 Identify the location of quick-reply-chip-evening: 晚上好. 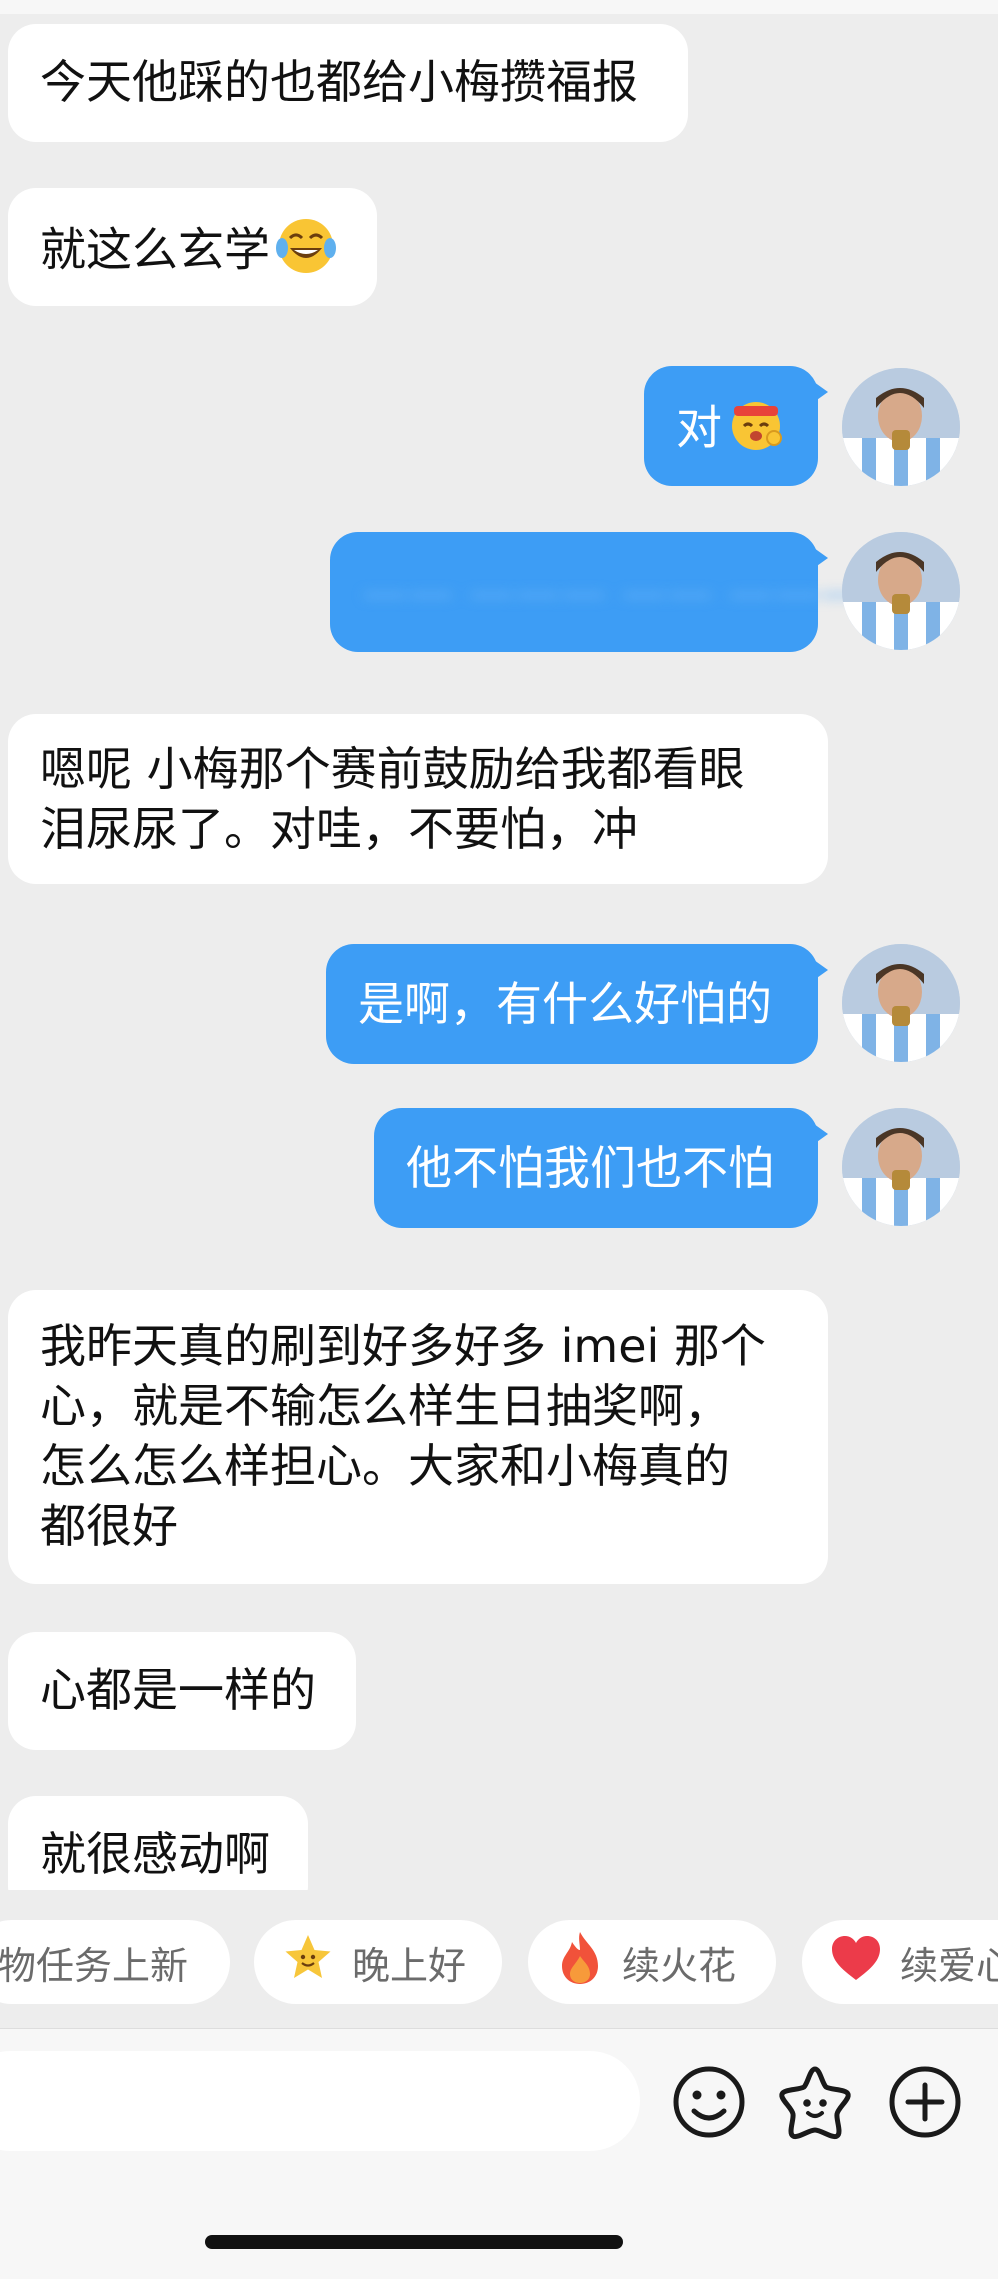
(378, 1962).